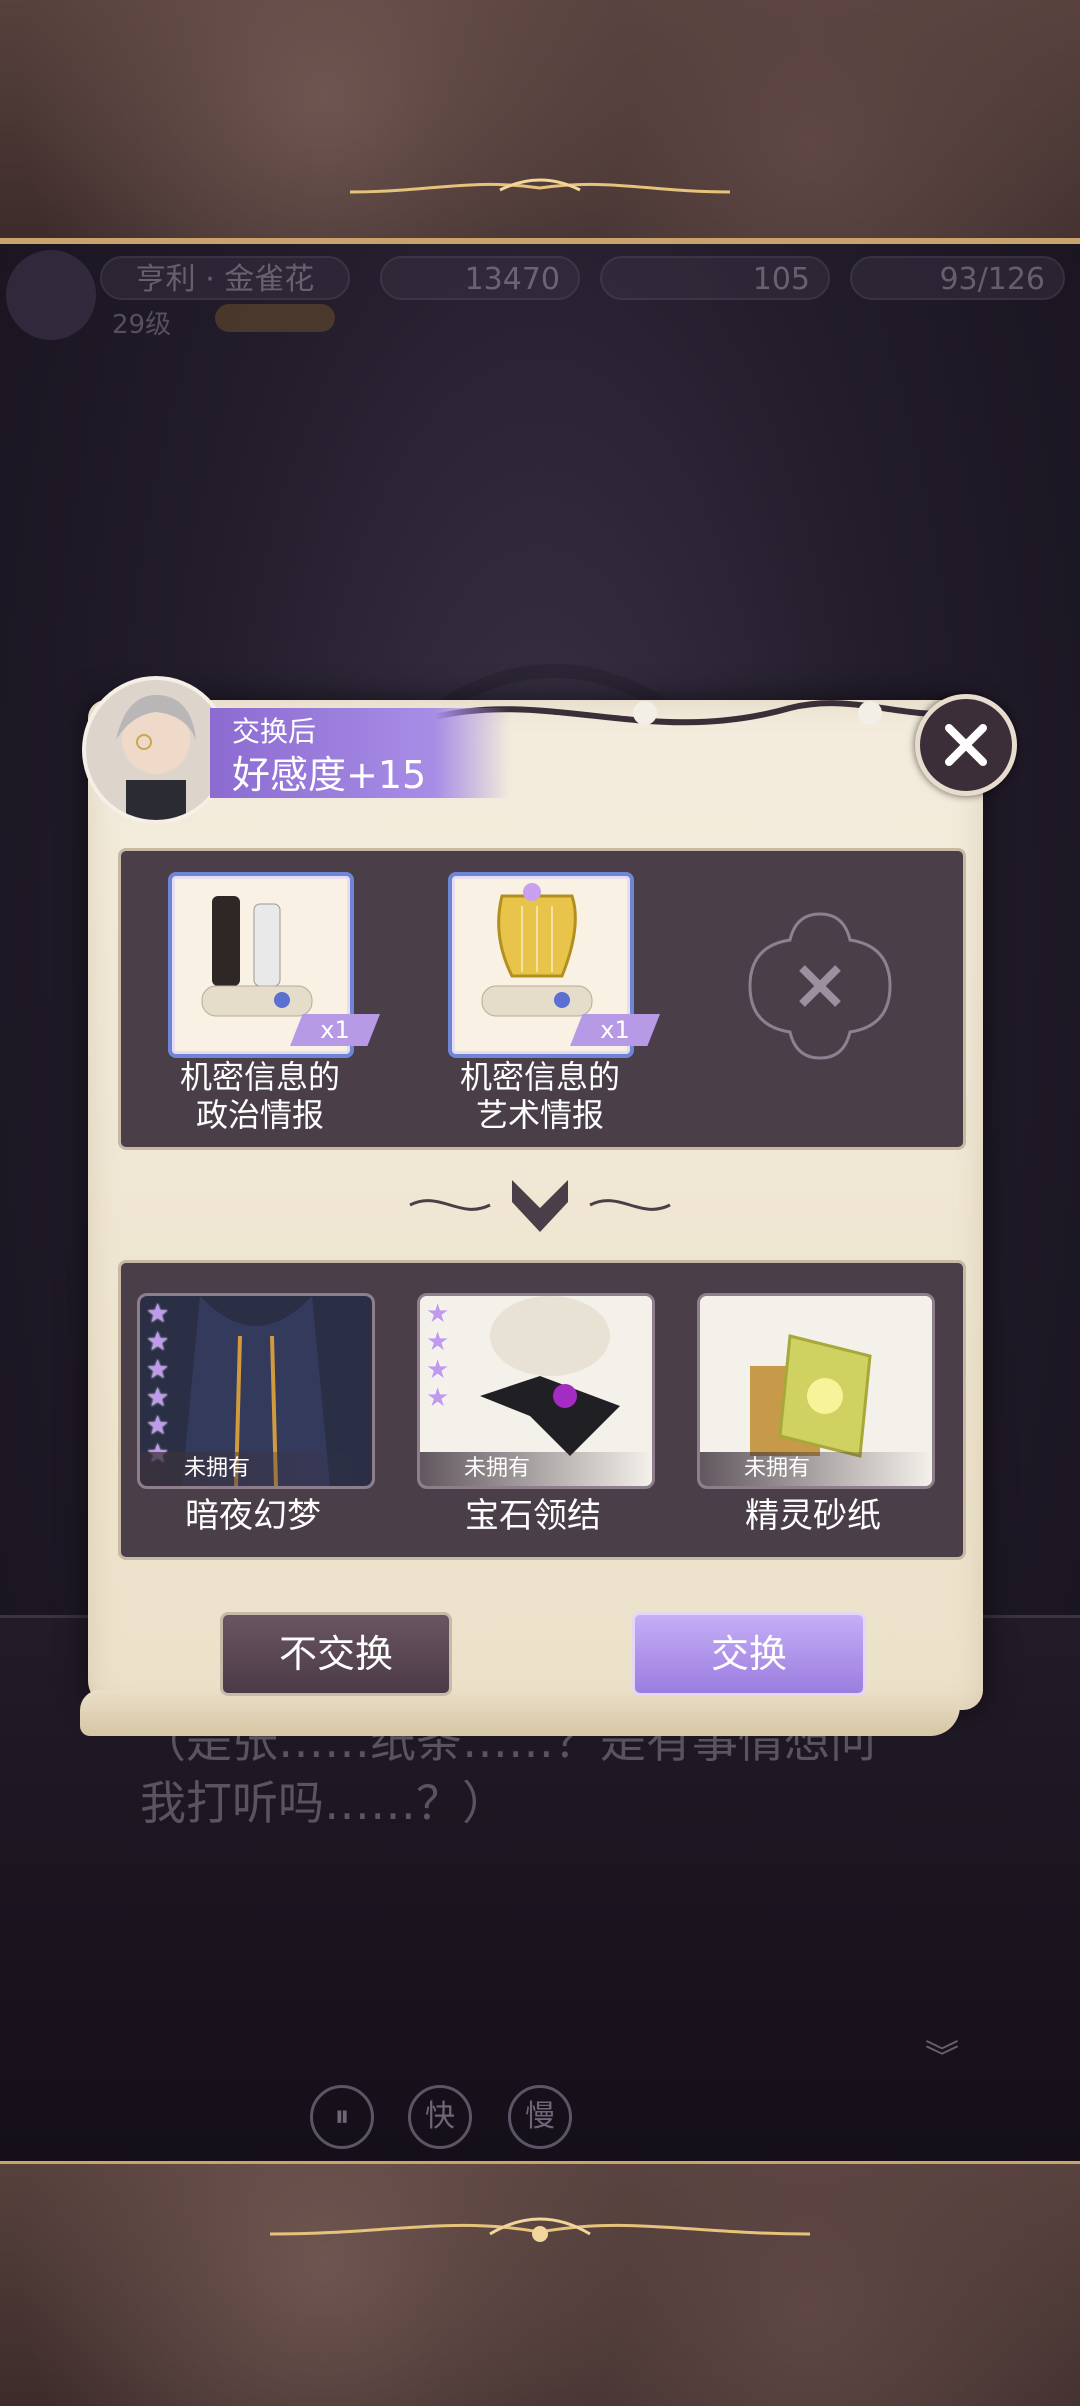 The width and height of the screenshot is (1080, 2406). What do you see at coordinates (275, 318) in the screenshot?
I see `vip-badge` at bounding box center [275, 318].